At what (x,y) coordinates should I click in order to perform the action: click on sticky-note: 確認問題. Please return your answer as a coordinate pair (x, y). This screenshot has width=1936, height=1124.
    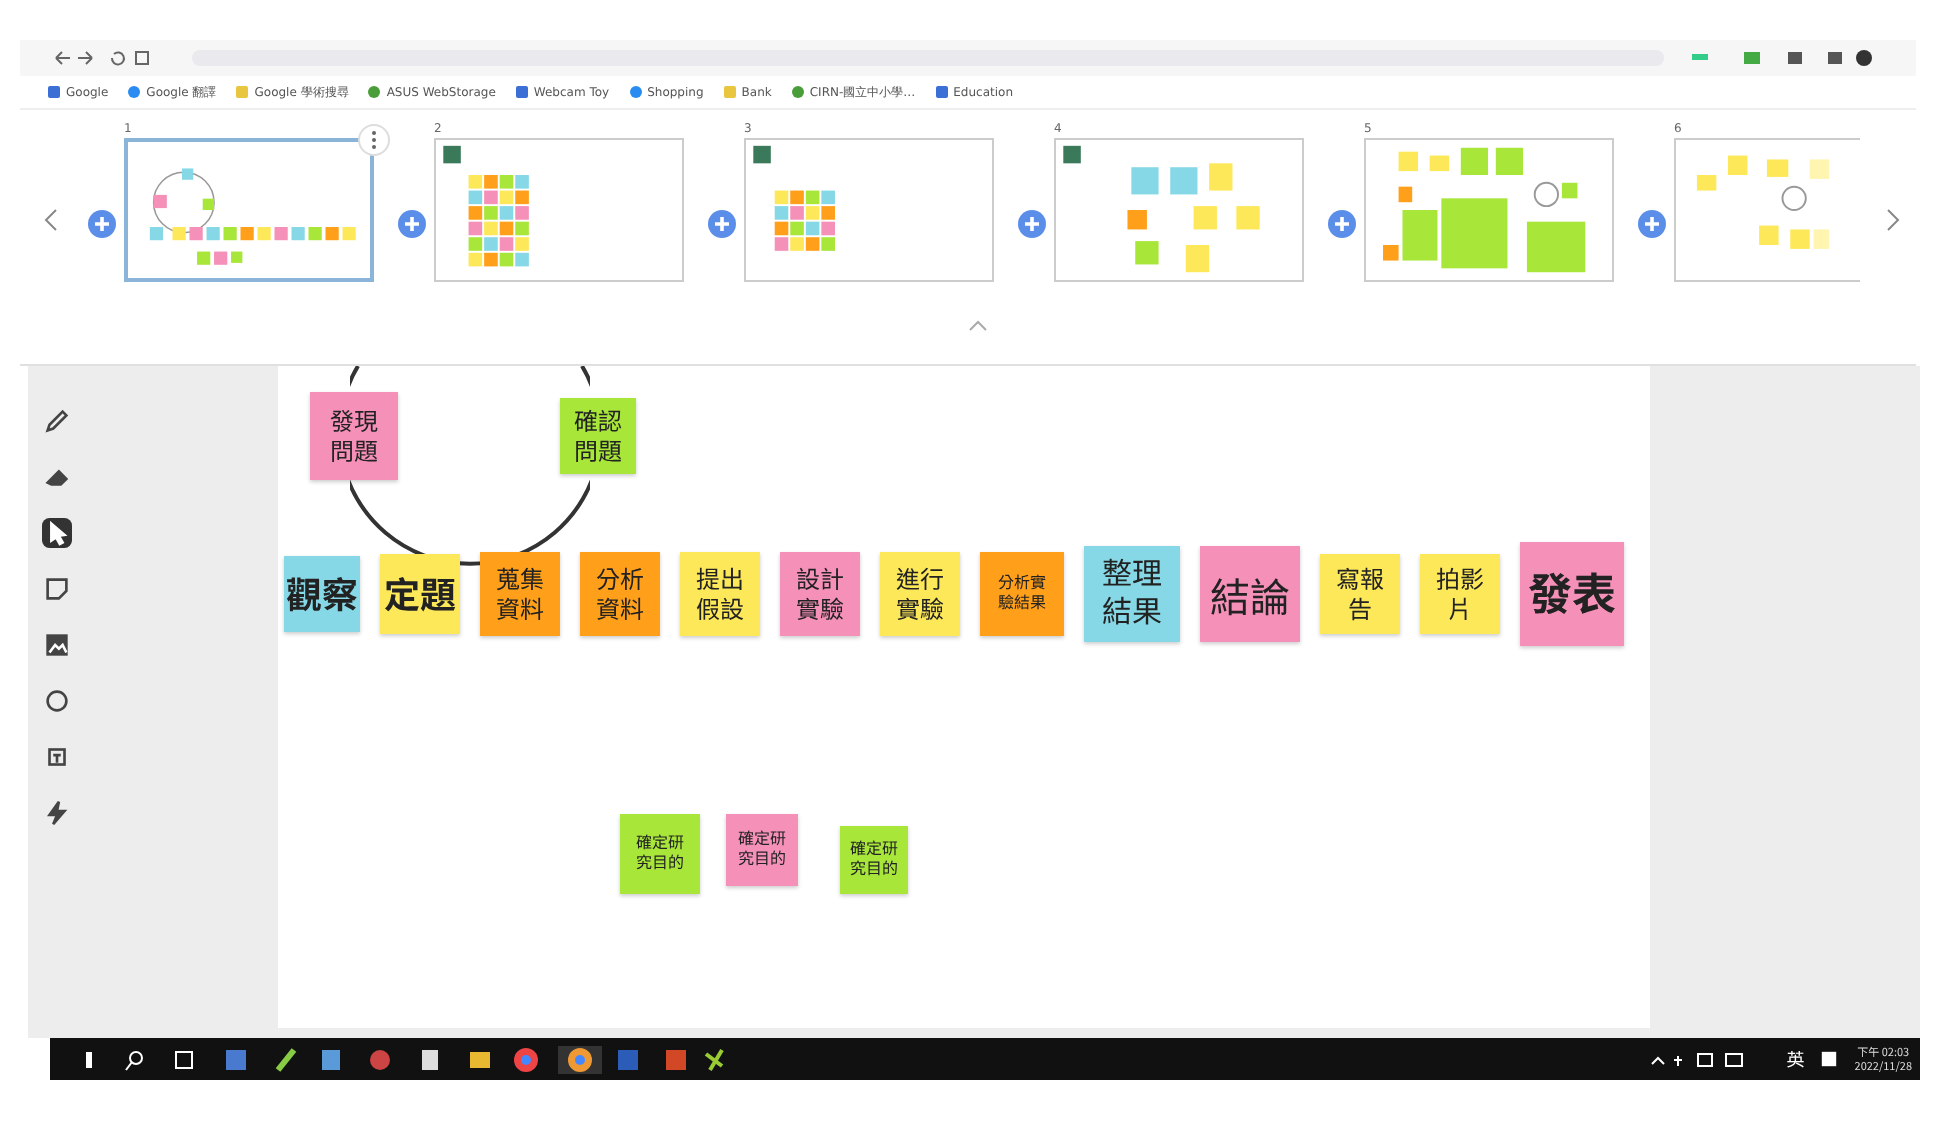
    Looking at the image, I should click on (598, 436).